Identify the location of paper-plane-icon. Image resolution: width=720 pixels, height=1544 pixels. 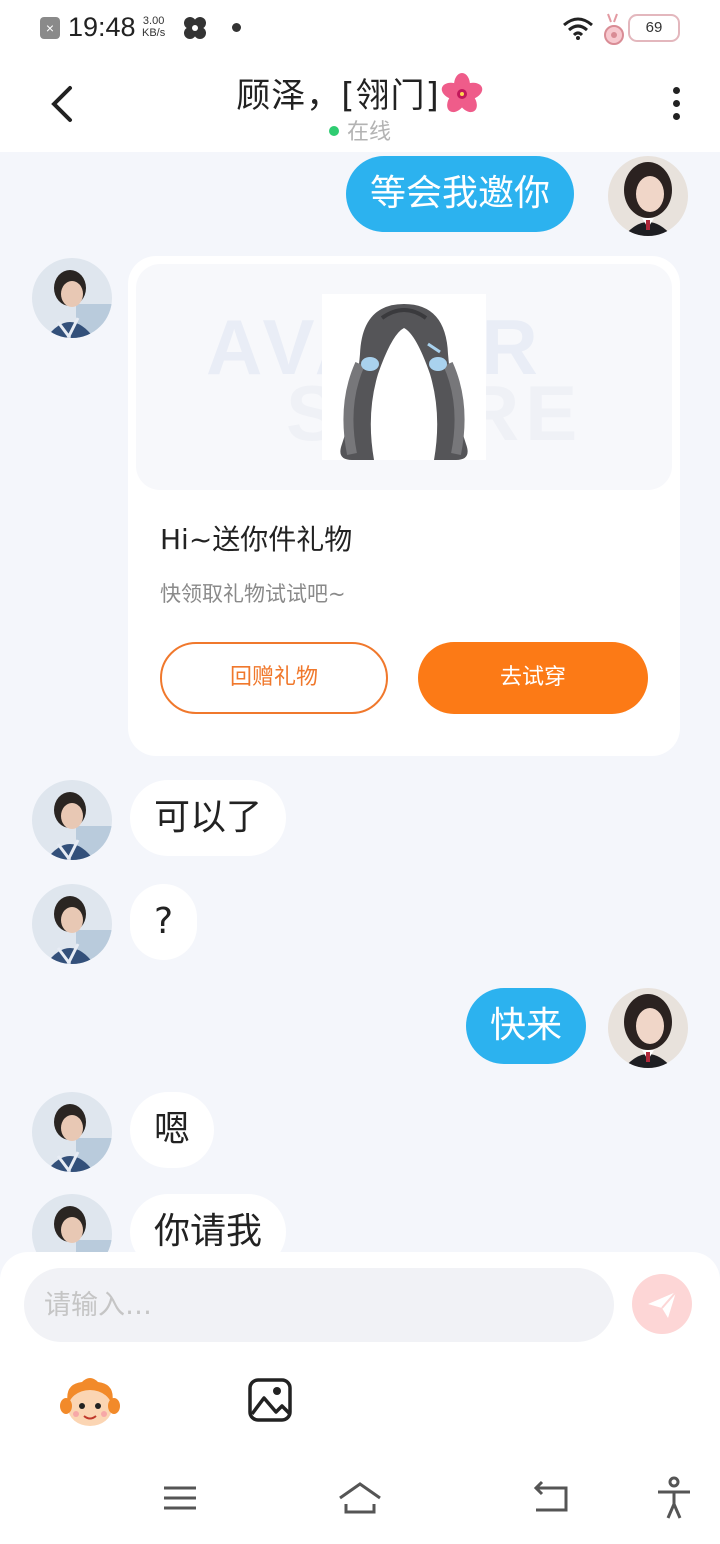
(662, 1304).